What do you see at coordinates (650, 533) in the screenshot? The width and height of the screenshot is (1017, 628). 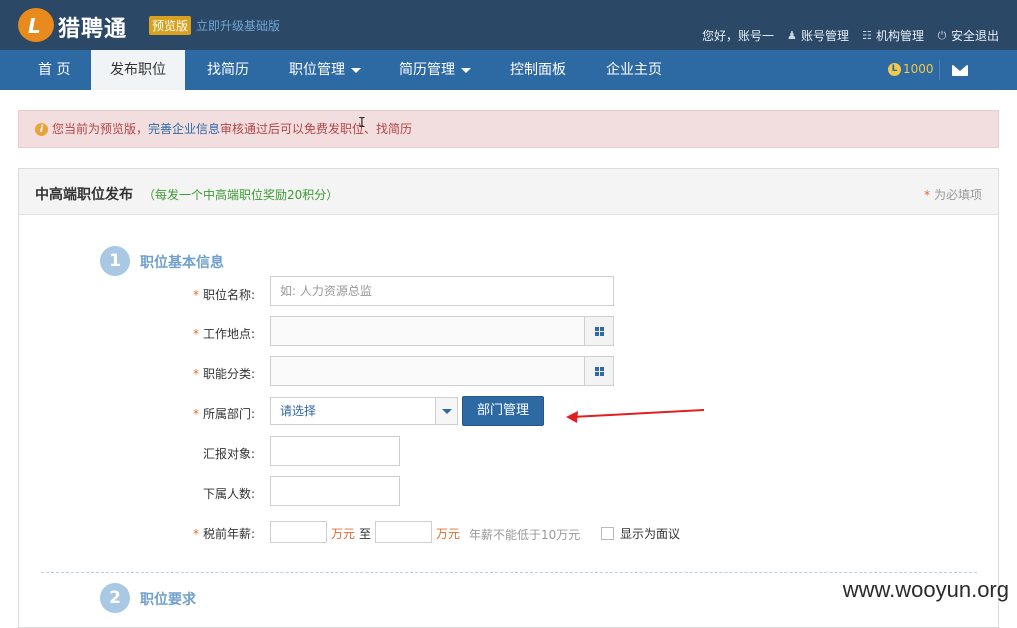 I see `negotiable-label: 显示为面议` at bounding box center [650, 533].